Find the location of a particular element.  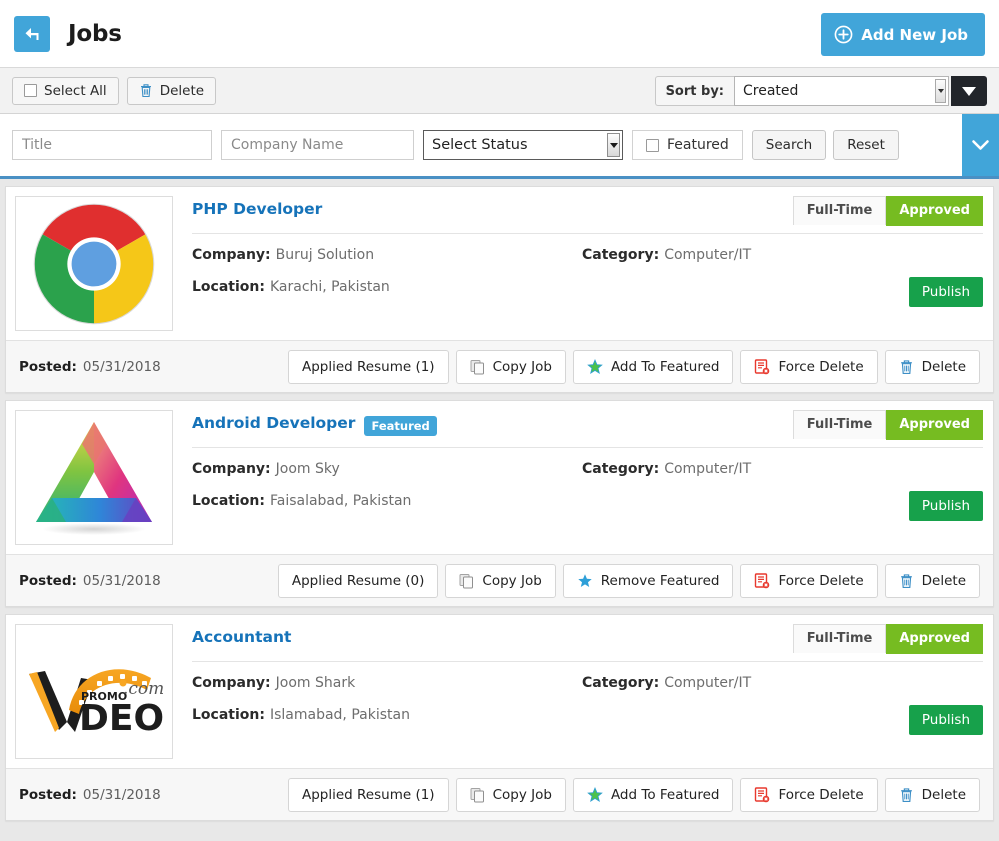

action-label: Applied Resume (1) is located at coordinates (368, 366).